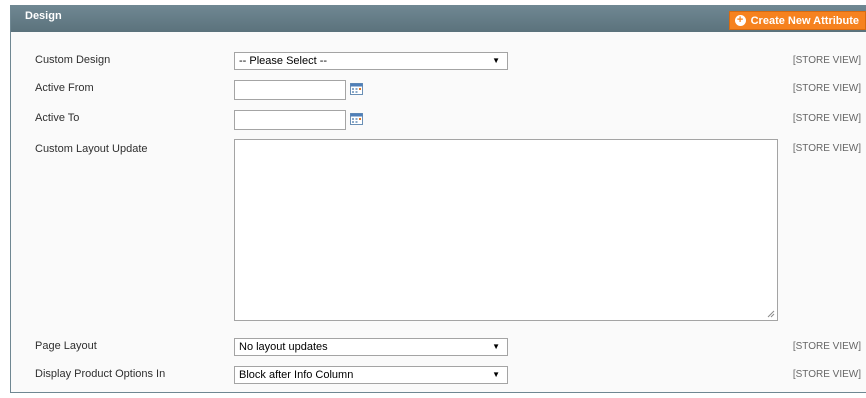 Image resolution: width=866 pixels, height=398 pixels. What do you see at coordinates (57, 118) in the screenshot?
I see `active-to-label: Active To` at bounding box center [57, 118].